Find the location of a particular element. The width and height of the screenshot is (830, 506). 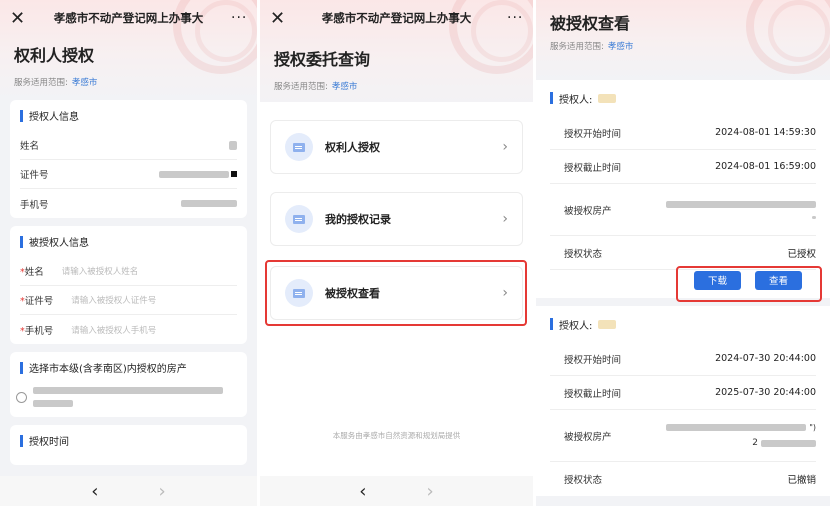

property-row: 被授权房产 ") 2 is located at coordinates (683, 436).